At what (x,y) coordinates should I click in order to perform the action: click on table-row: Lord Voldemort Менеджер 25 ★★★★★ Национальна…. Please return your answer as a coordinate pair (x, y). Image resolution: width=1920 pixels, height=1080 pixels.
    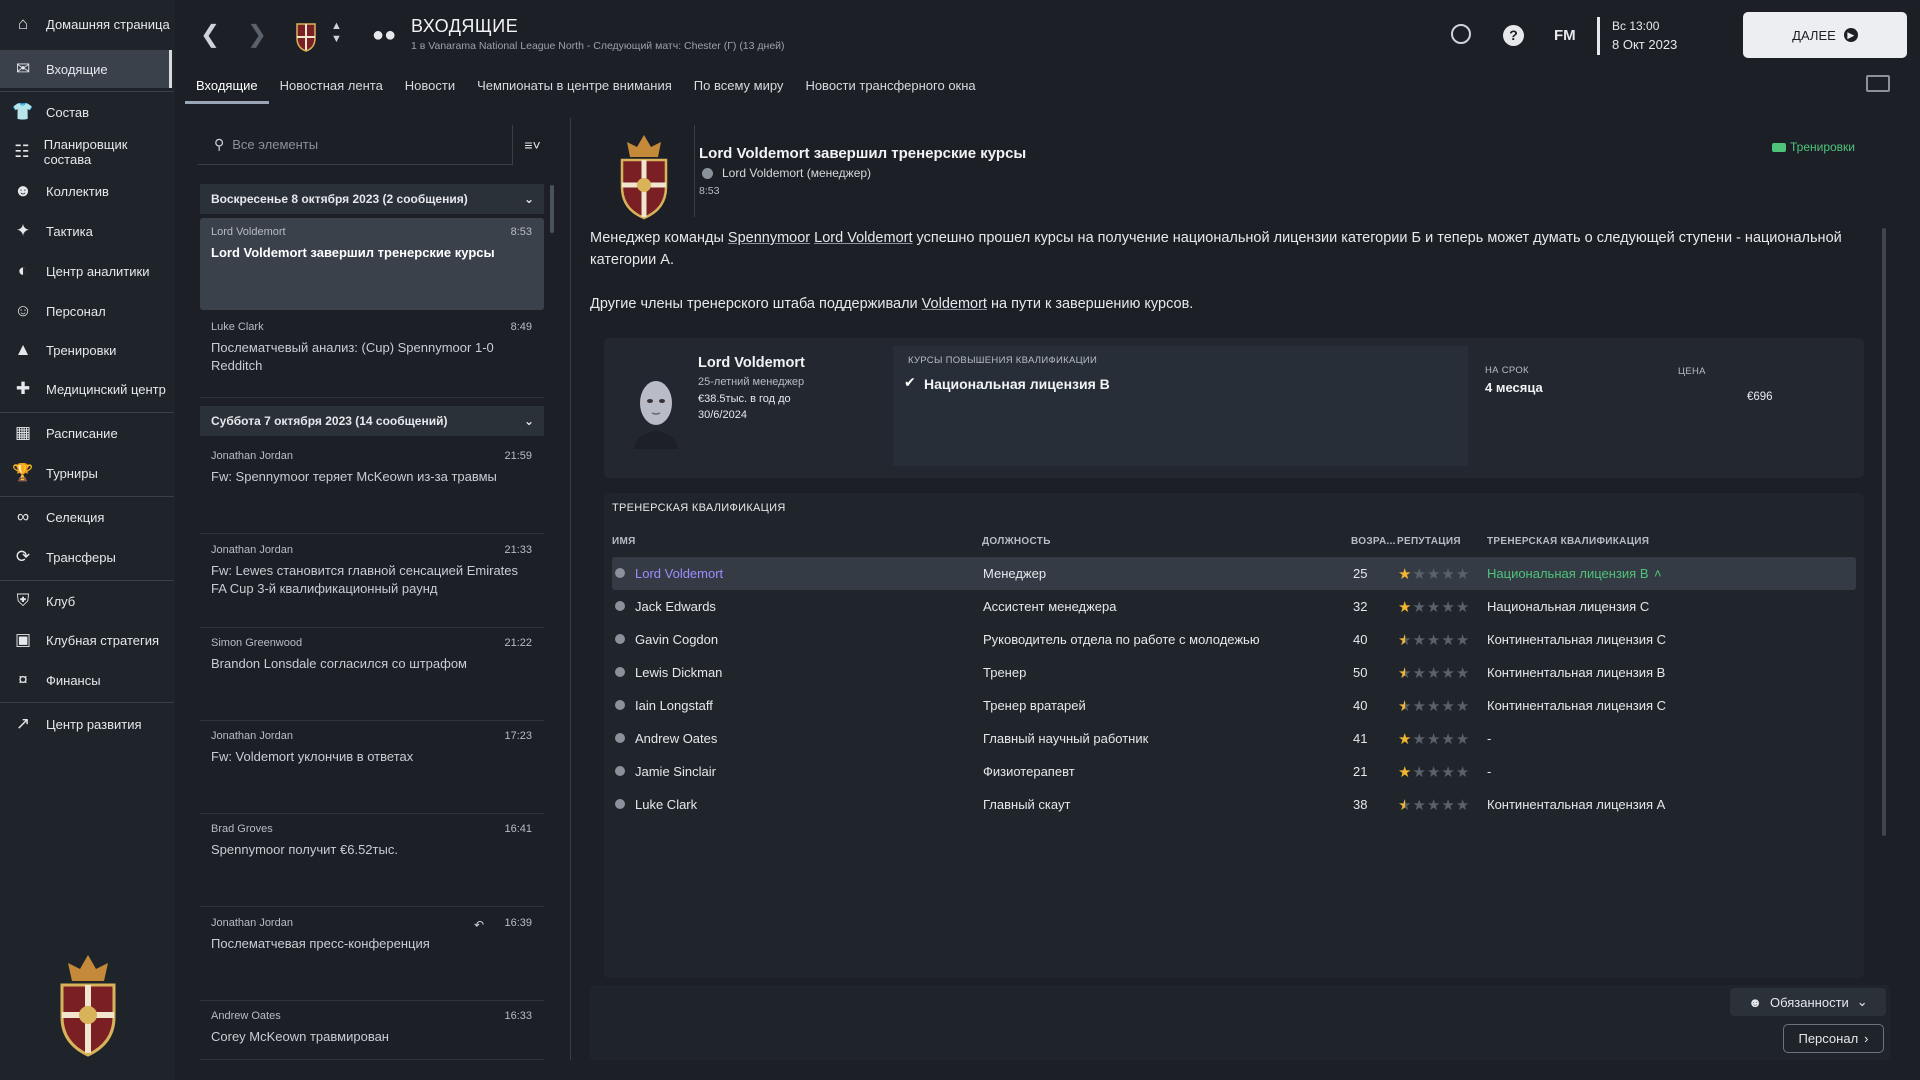
    Looking at the image, I should click on (1234, 573).